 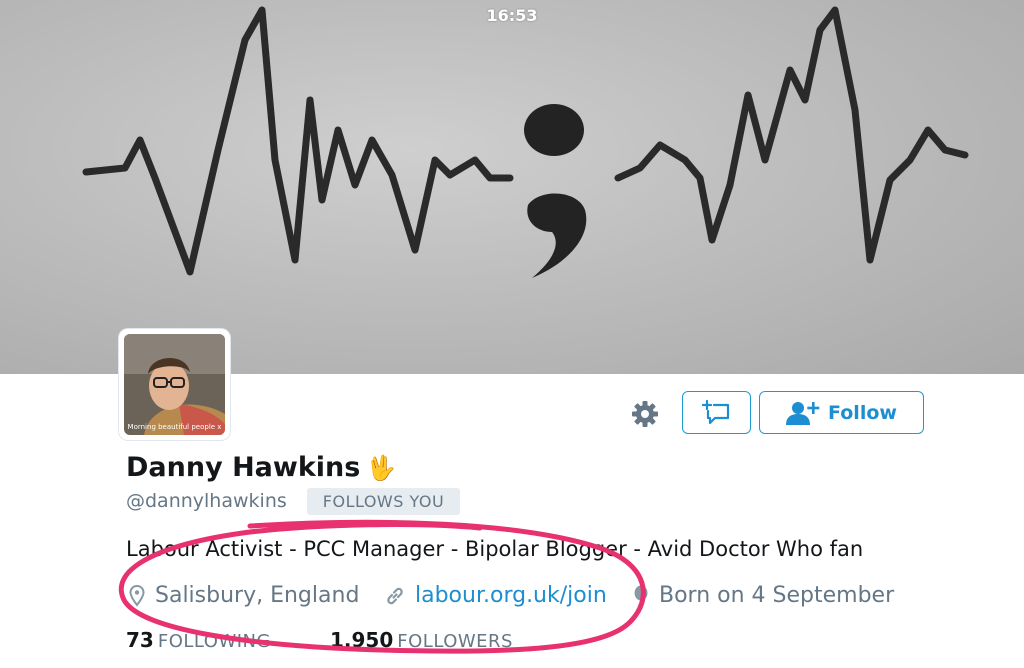 I want to click on follows-you-badge: FOLLOWS YOU, so click(x=383, y=501).